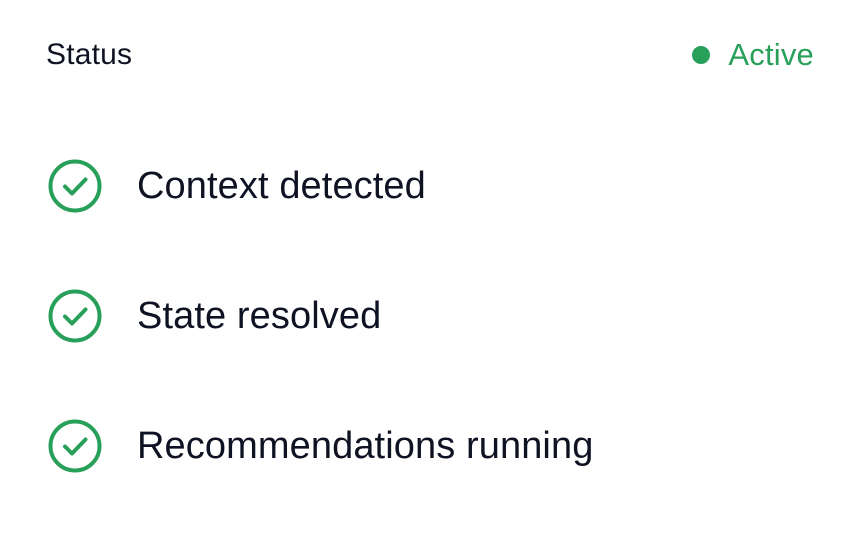 Image resolution: width=858 pixels, height=555 pixels. Describe the element at coordinates (365, 445) in the screenshot. I see `status-step-label: Recommendations running` at that location.